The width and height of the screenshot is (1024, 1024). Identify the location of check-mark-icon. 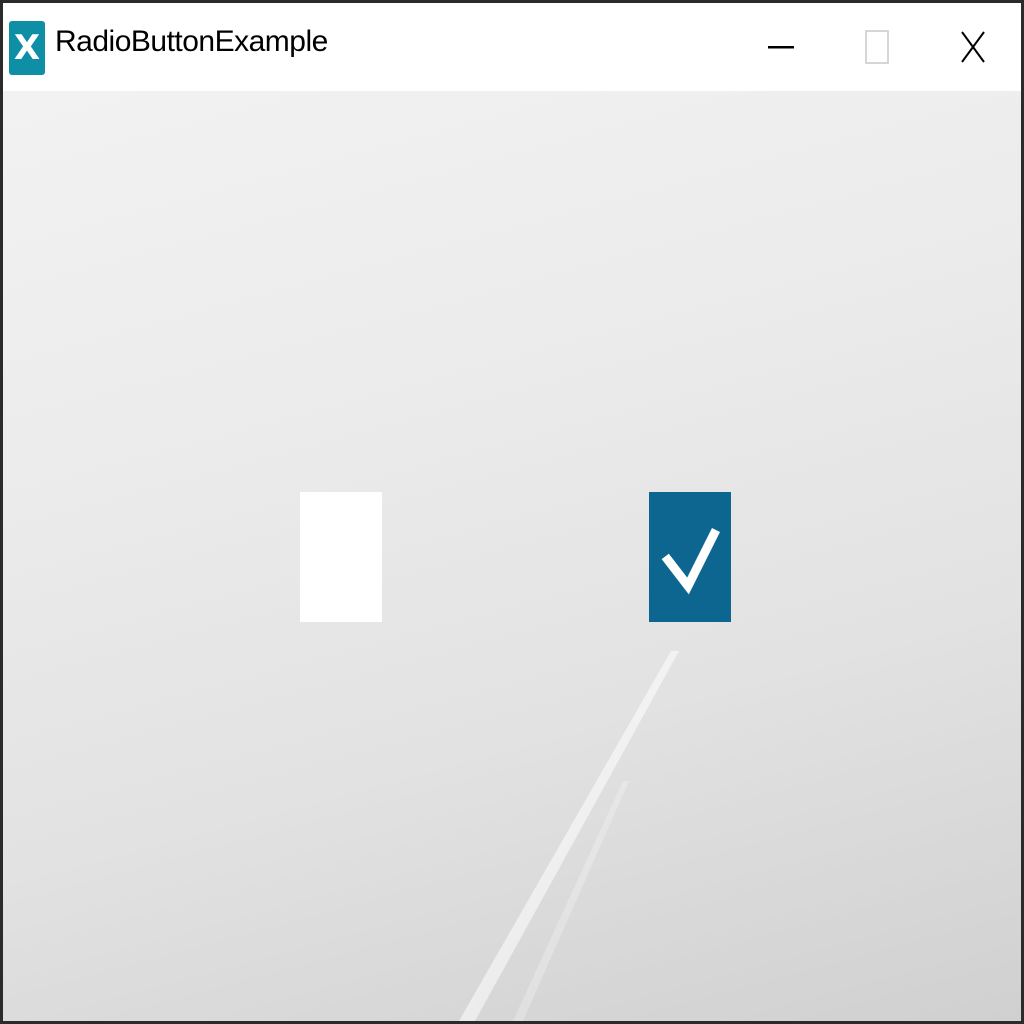
(690, 561).